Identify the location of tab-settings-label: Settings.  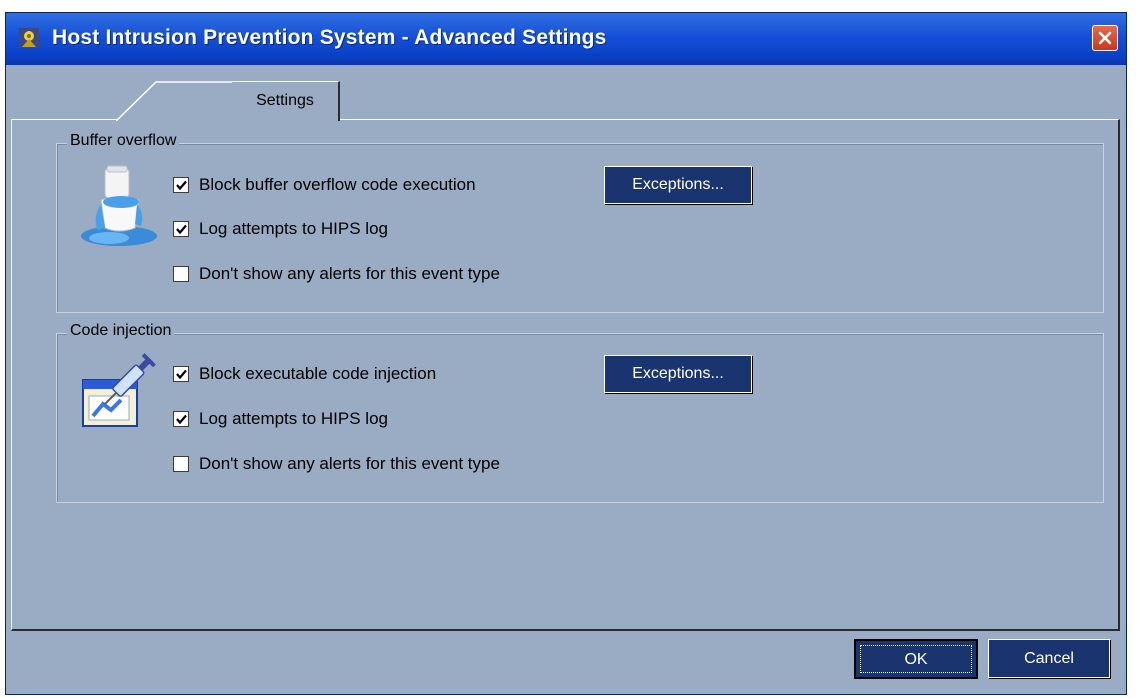
(285, 100).